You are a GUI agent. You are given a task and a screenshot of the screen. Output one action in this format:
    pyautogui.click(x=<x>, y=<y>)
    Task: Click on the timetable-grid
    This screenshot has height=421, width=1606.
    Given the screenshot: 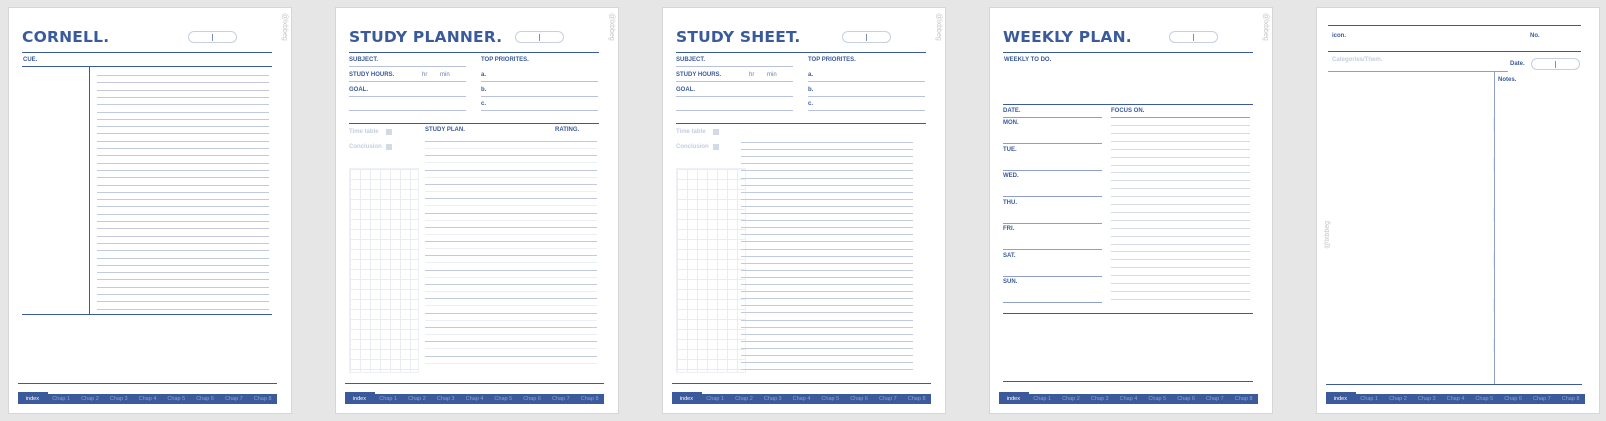 What is the action you would take?
    pyautogui.click(x=711, y=270)
    